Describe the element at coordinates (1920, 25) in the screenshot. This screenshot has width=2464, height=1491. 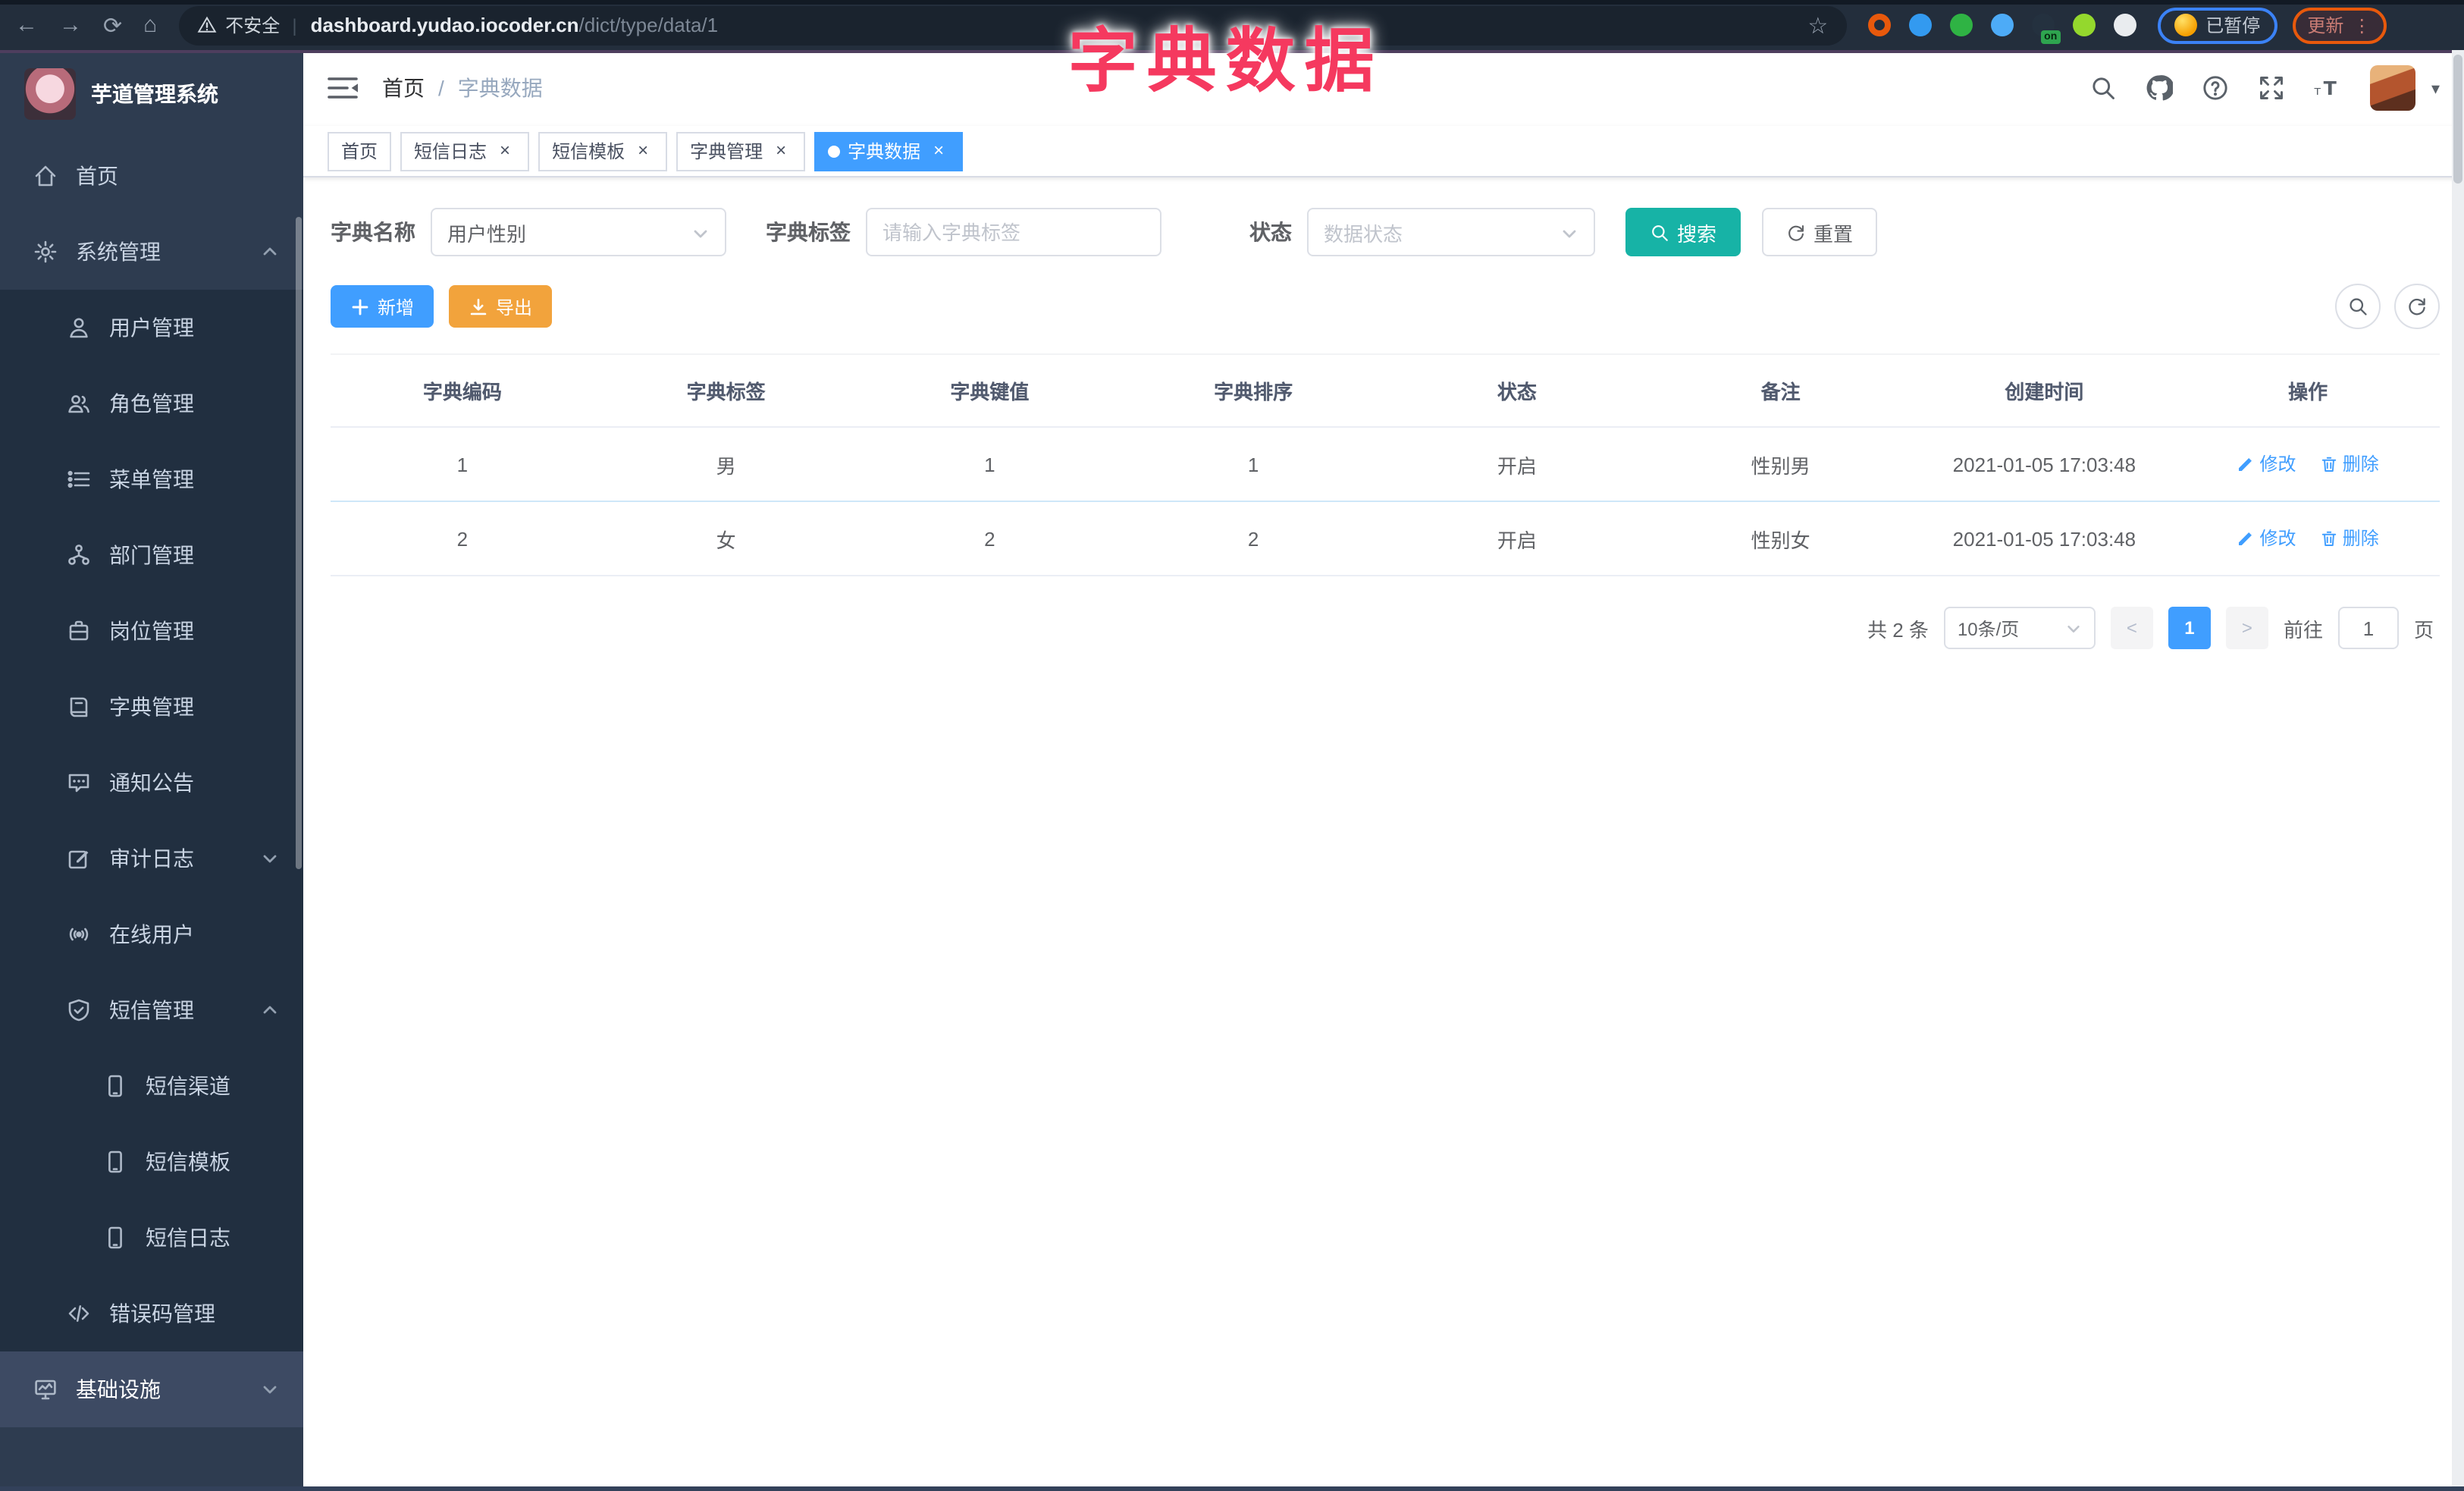
I see `extension-gem-icon` at that location.